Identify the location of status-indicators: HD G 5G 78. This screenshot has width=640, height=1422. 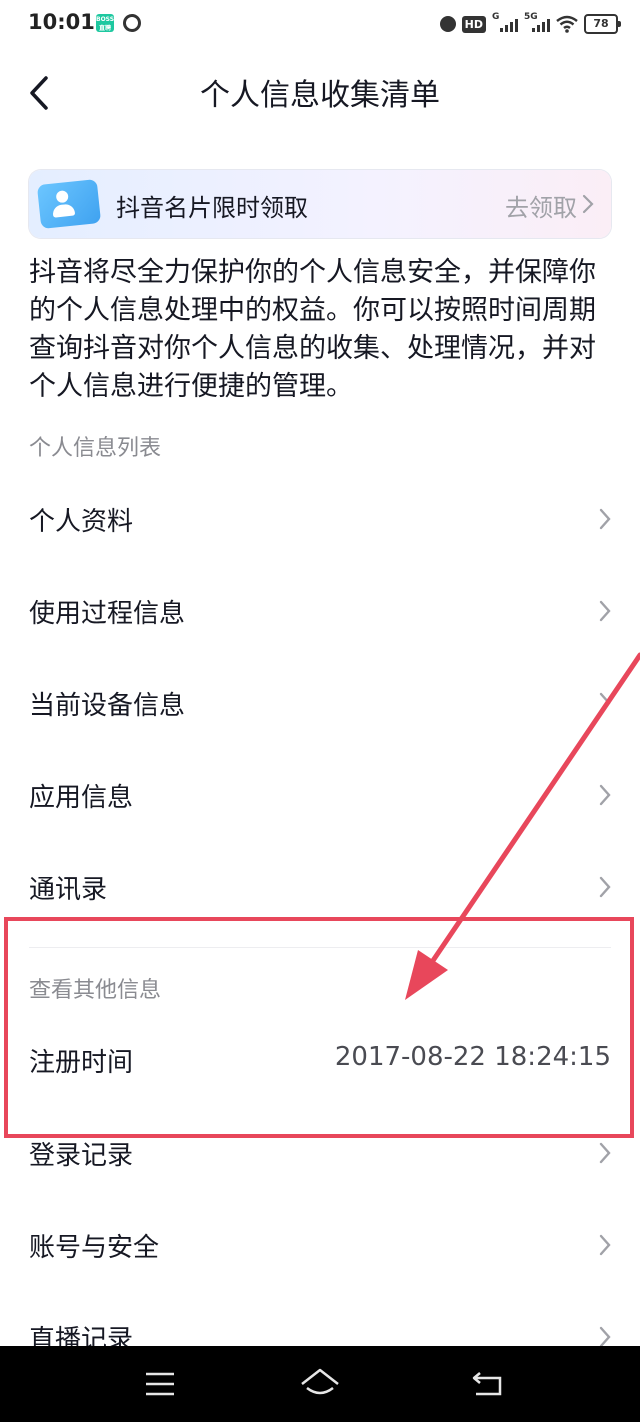
(530, 24).